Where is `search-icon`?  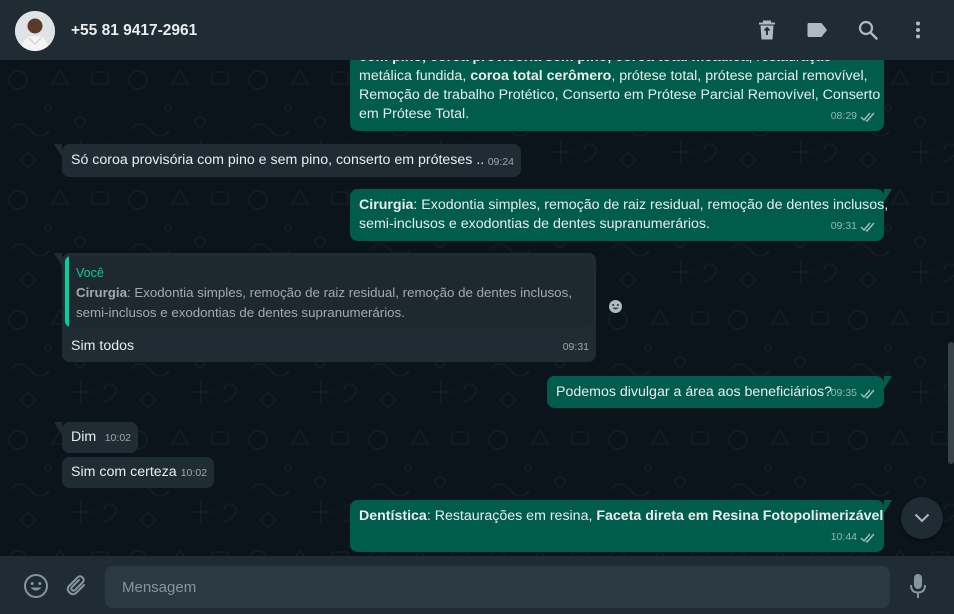 search-icon is located at coordinates (868, 30).